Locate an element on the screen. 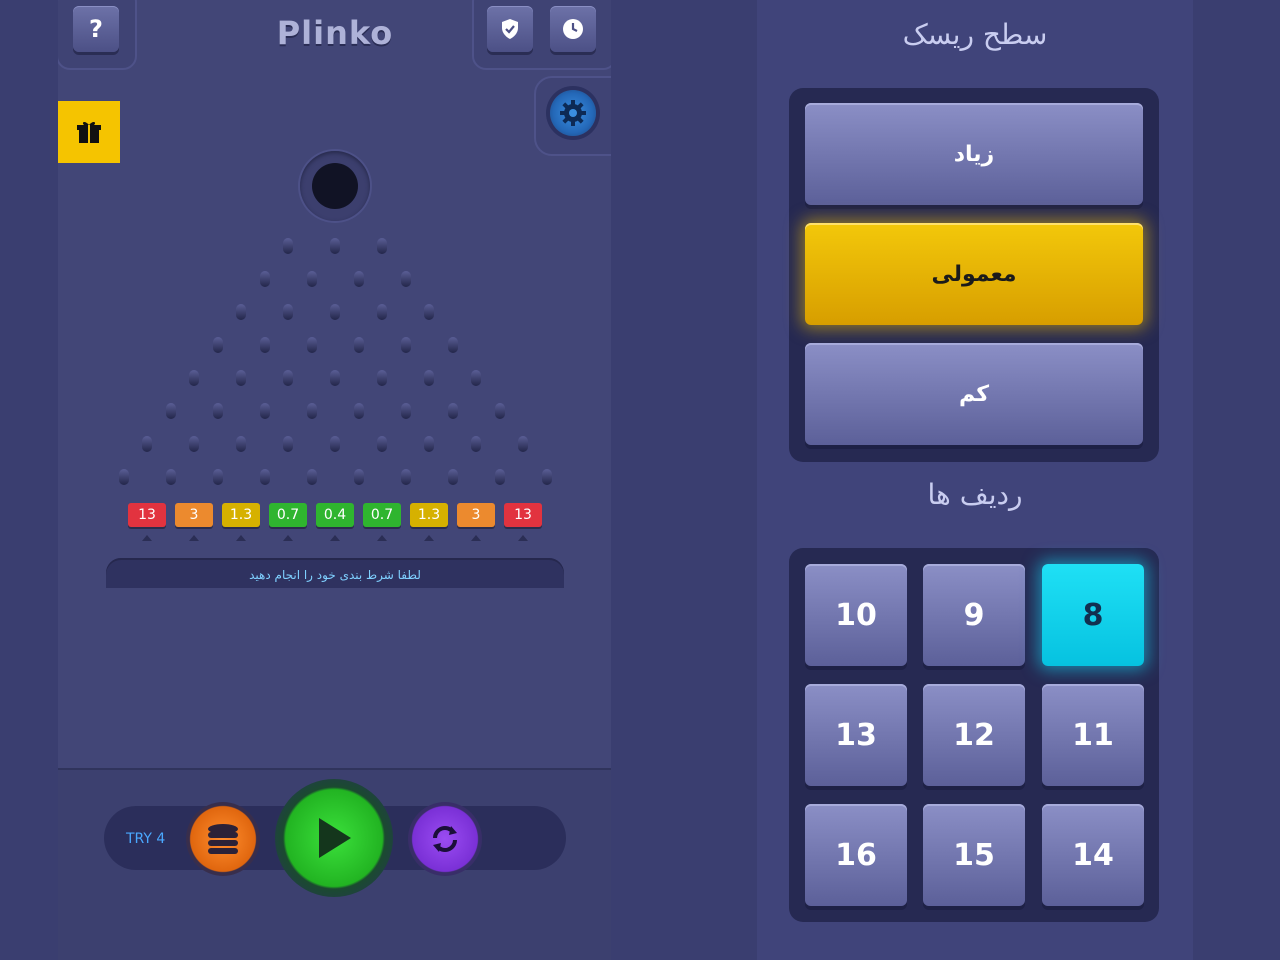 The height and width of the screenshot is (960, 1280). risk-level-group: زیاد معمولی کم is located at coordinates (974, 275).